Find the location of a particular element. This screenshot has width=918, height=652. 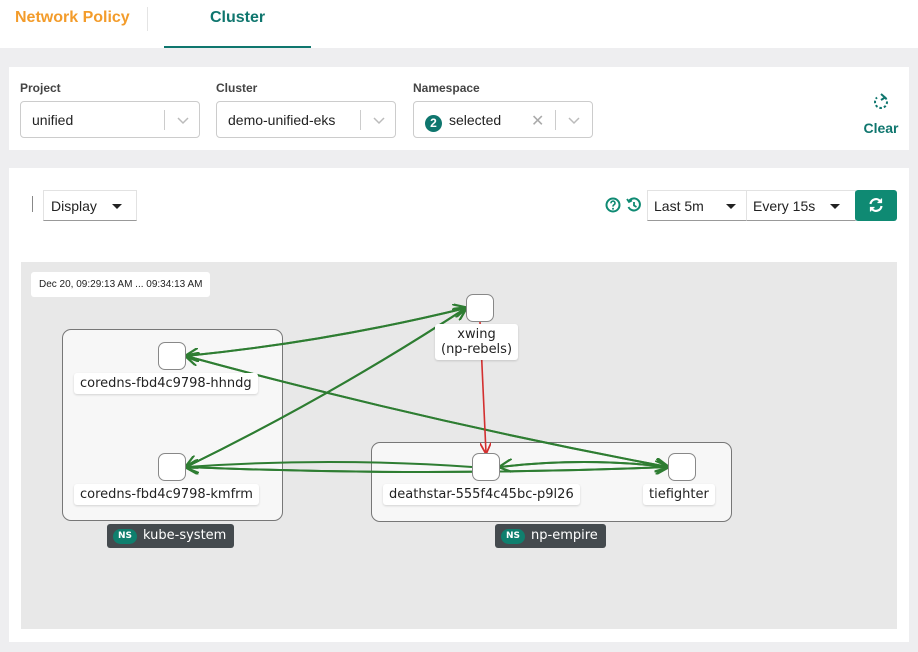

node-coredns-kmfrm is located at coordinates (172, 467).